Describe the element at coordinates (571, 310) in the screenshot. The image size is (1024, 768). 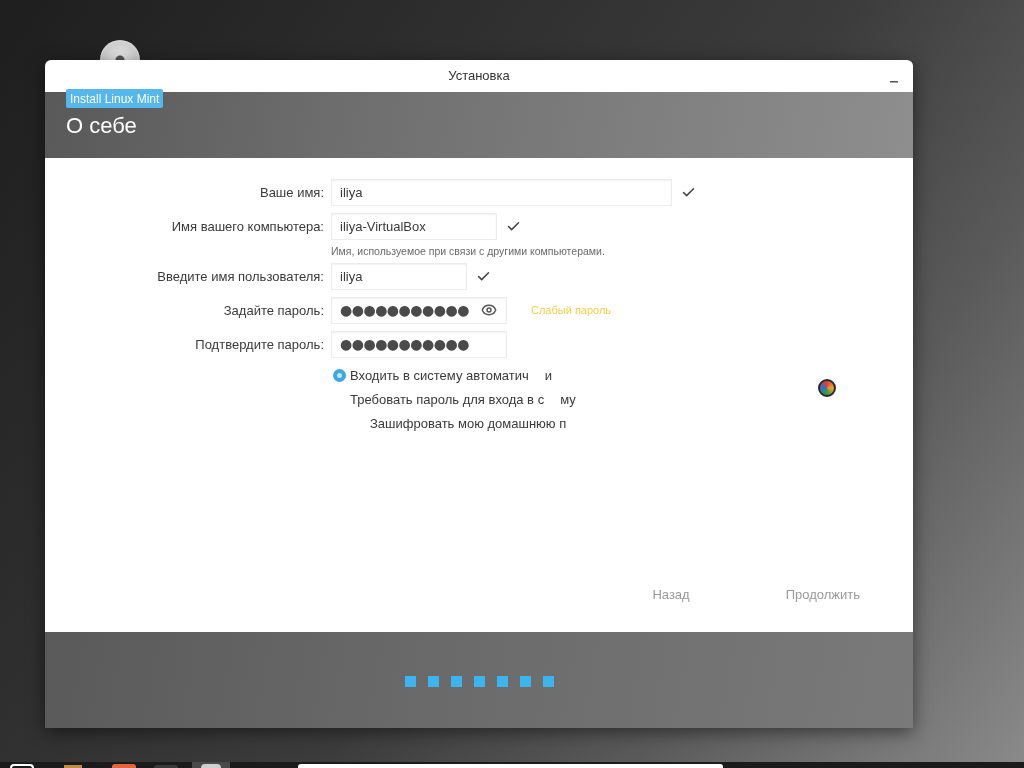
I see `password-strength-text: Слабый пароль` at that location.